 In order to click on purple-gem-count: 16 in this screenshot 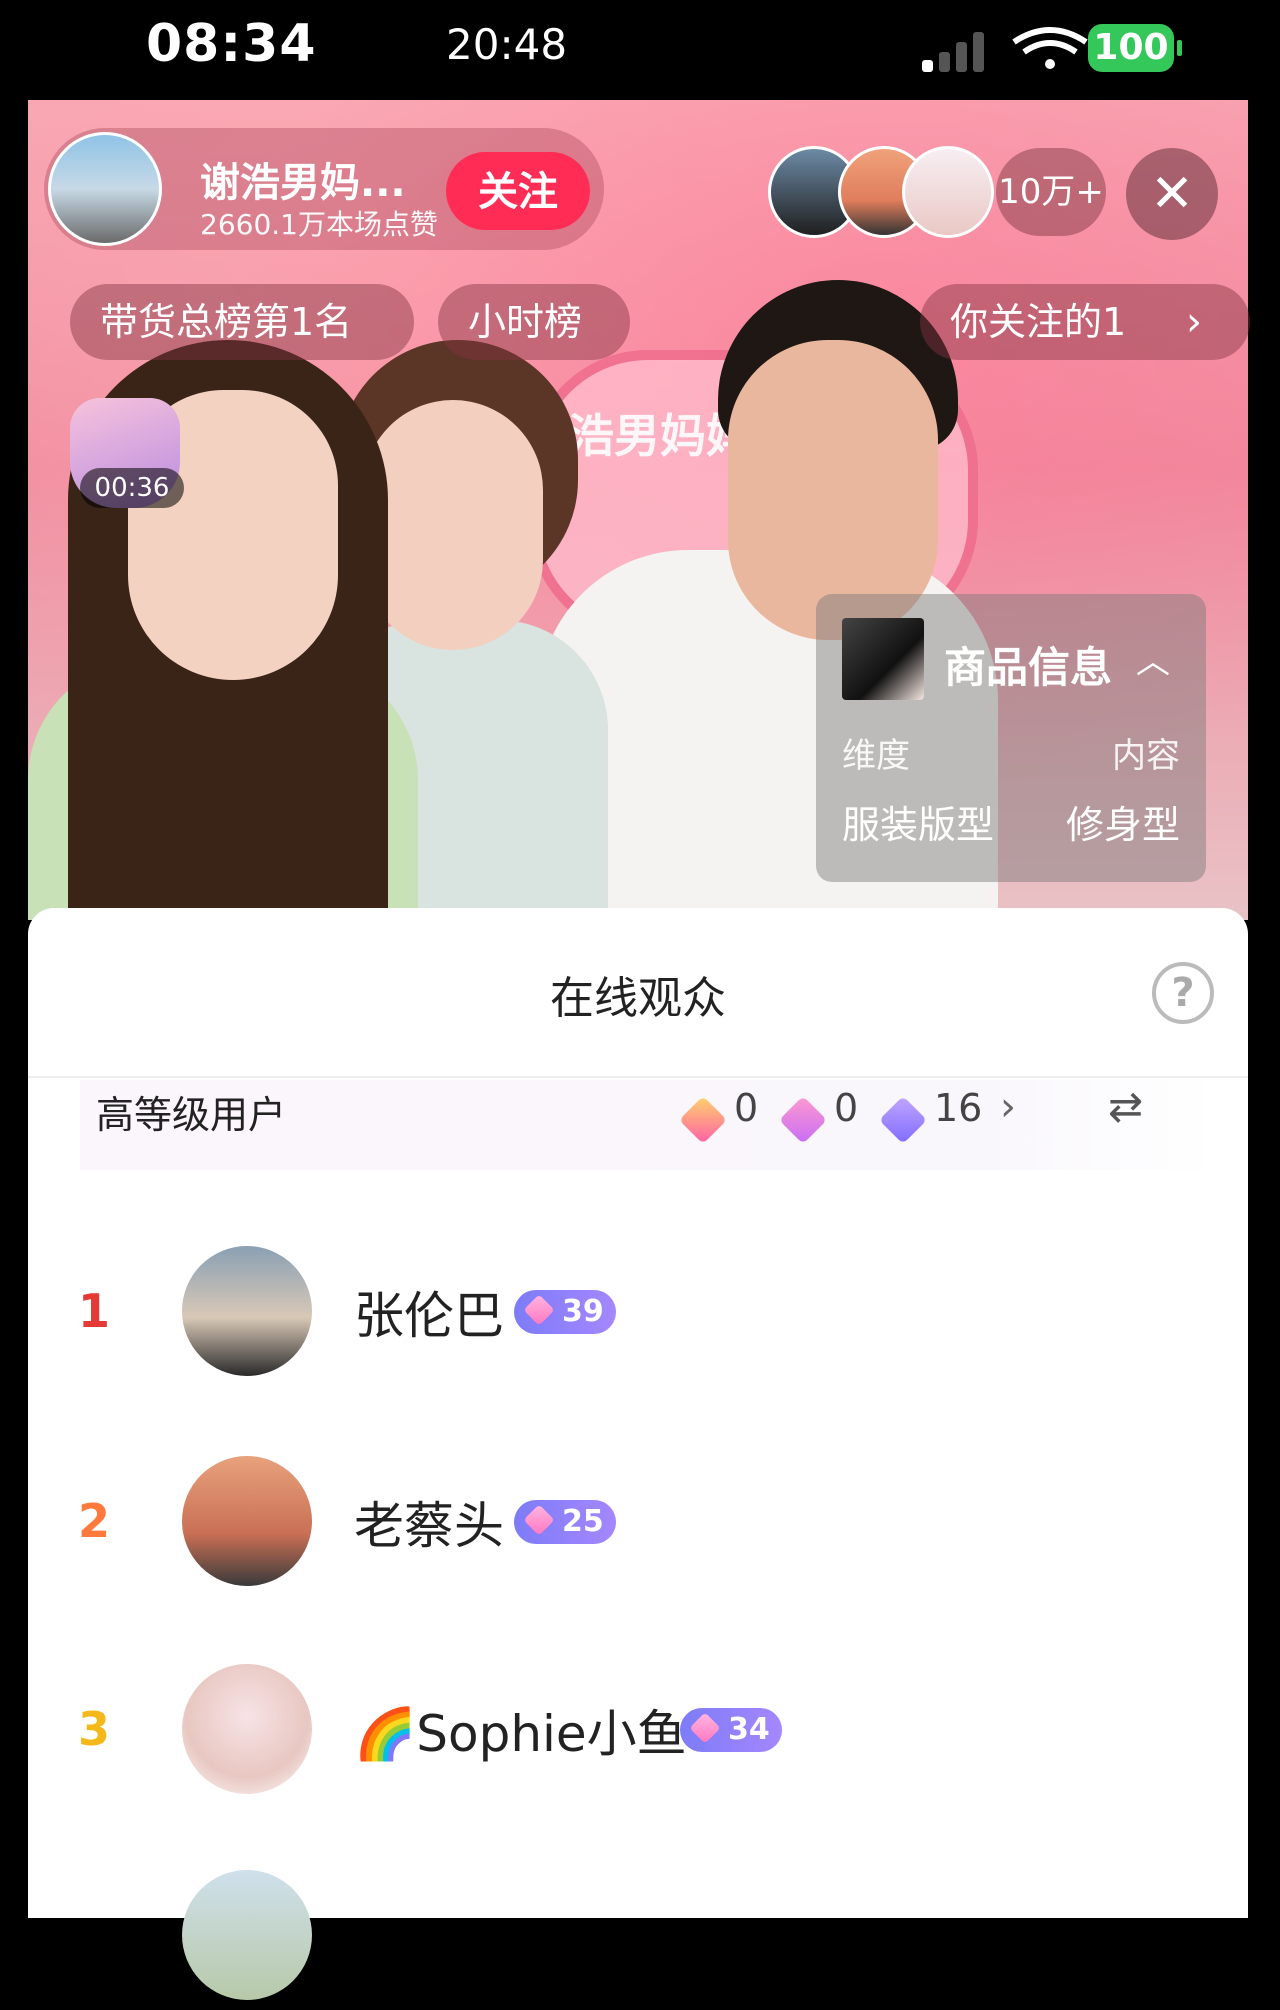, I will do `click(958, 1108)`.